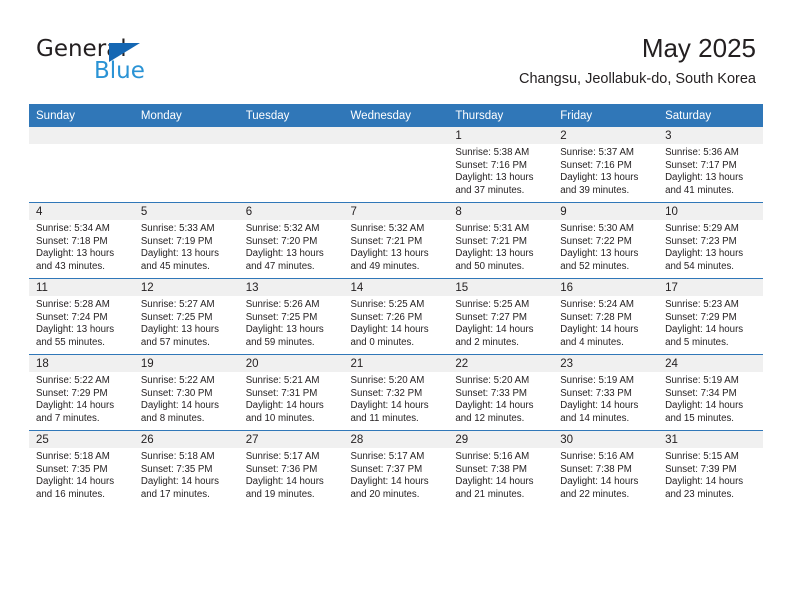 The width and height of the screenshot is (792, 612). Describe the element at coordinates (281, 241) in the screenshot. I see `sunset-time: Sunset: 7:20 PM` at that location.